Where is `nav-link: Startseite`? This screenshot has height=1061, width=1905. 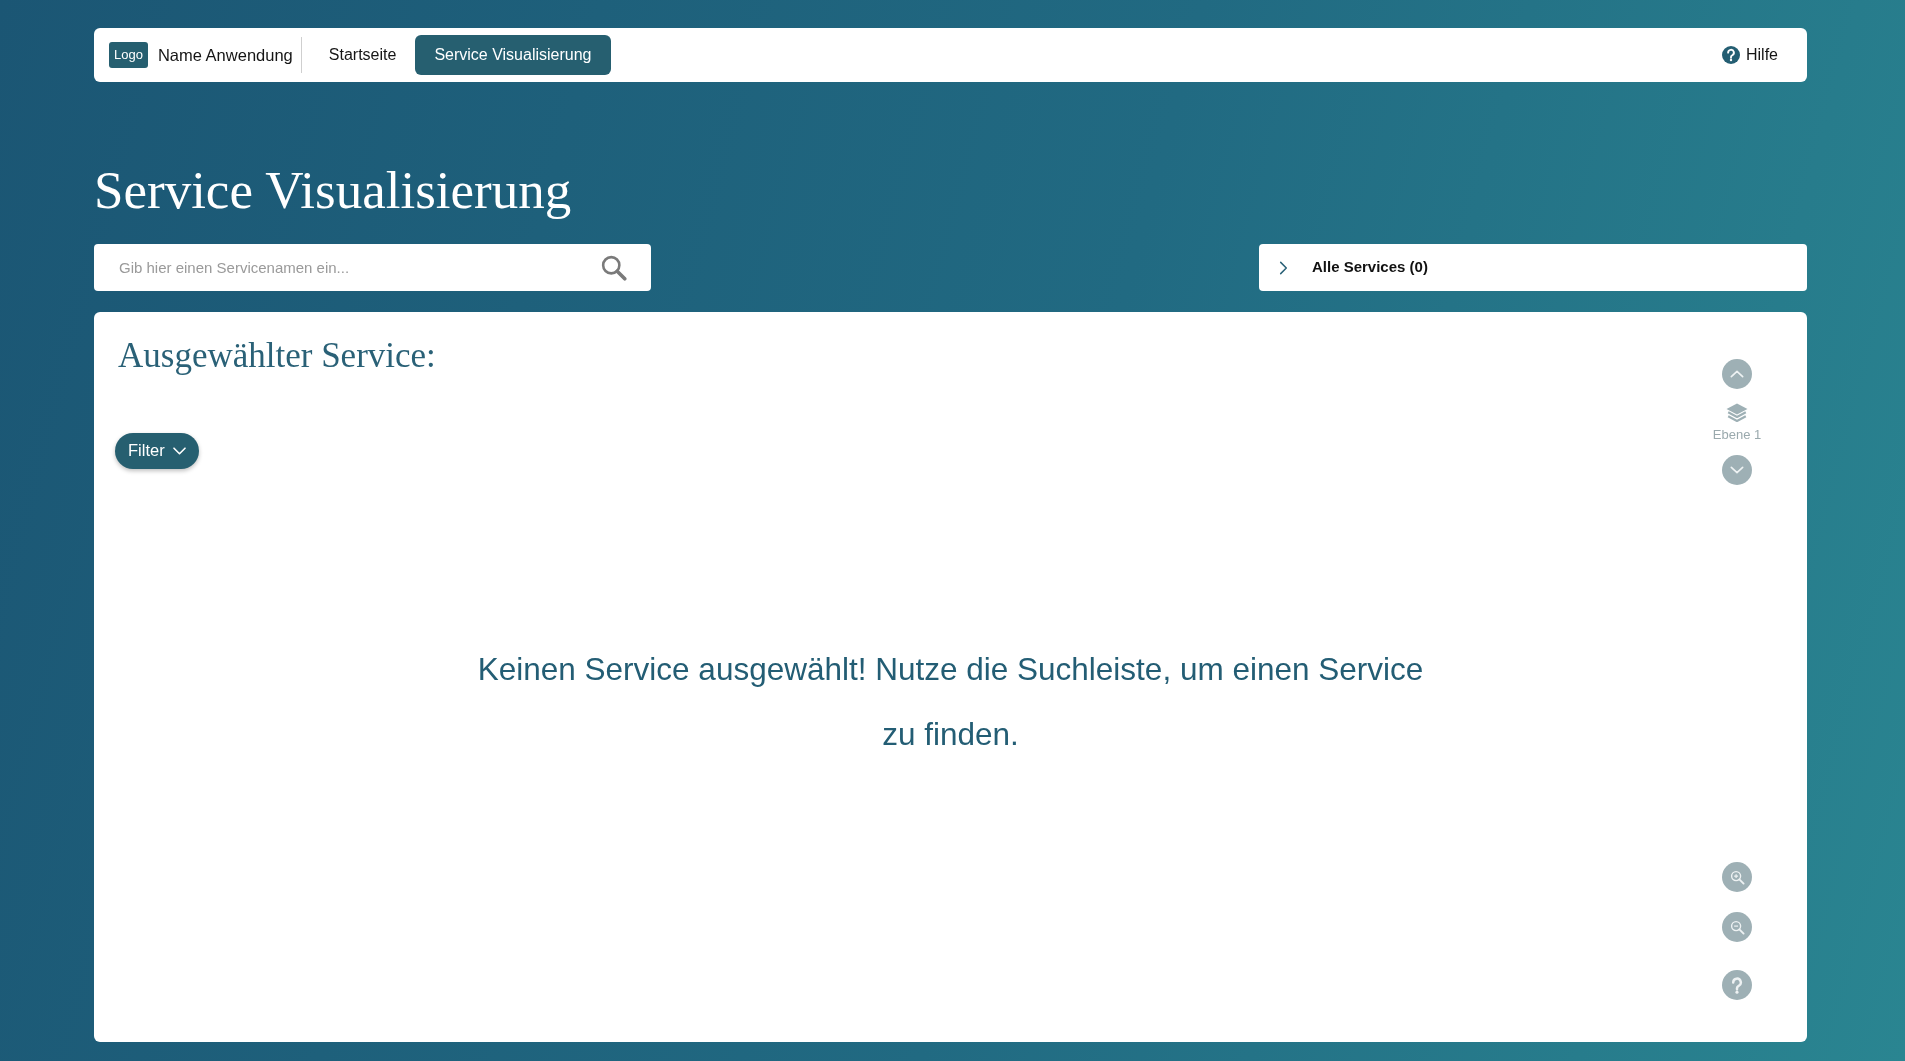
nav-link: Startseite is located at coordinates (362, 55).